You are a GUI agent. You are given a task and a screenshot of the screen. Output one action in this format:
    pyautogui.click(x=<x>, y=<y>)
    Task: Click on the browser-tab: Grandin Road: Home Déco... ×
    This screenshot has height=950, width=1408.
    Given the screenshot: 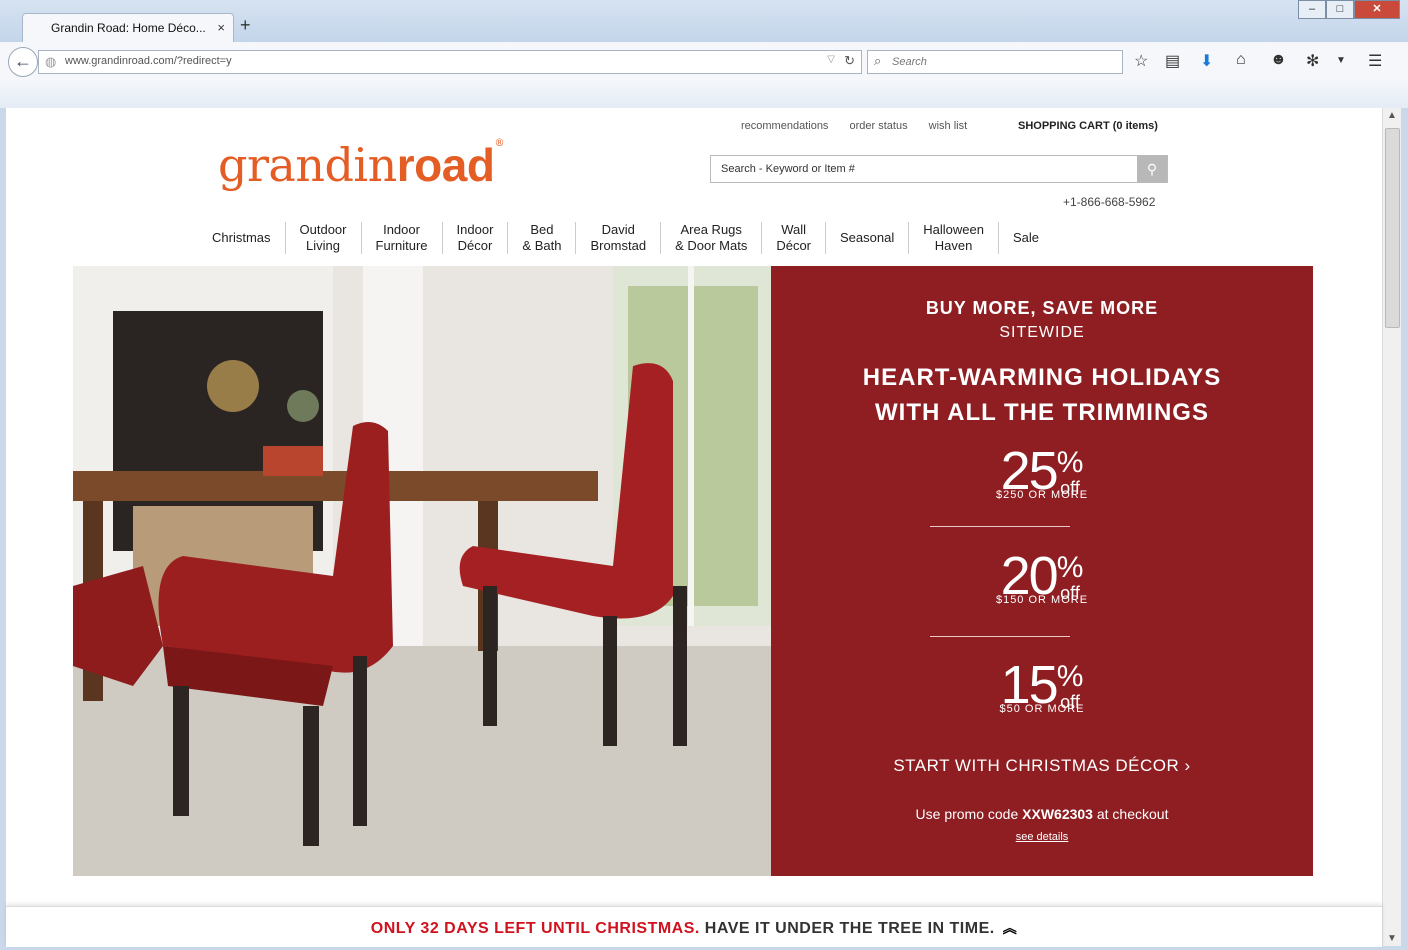 What is the action you would take?
    pyautogui.click(x=128, y=28)
    